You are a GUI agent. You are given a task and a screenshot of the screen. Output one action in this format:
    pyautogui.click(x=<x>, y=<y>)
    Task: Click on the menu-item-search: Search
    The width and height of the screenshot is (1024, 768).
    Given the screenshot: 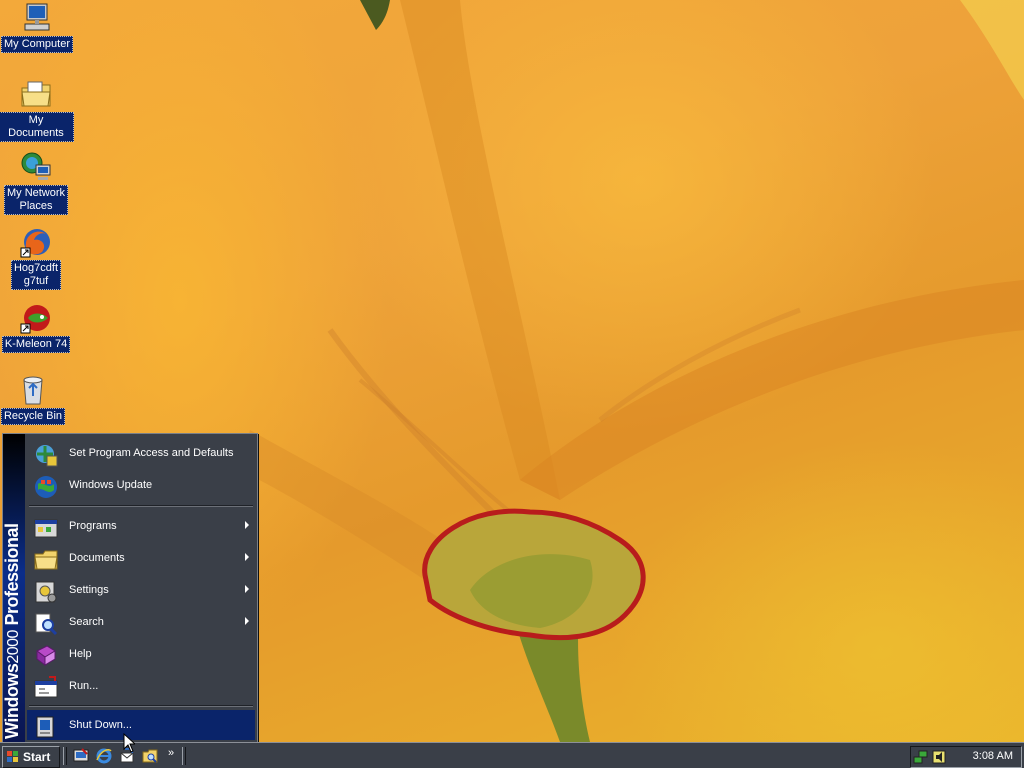 What is the action you would take?
    pyautogui.click(x=141, y=622)
    